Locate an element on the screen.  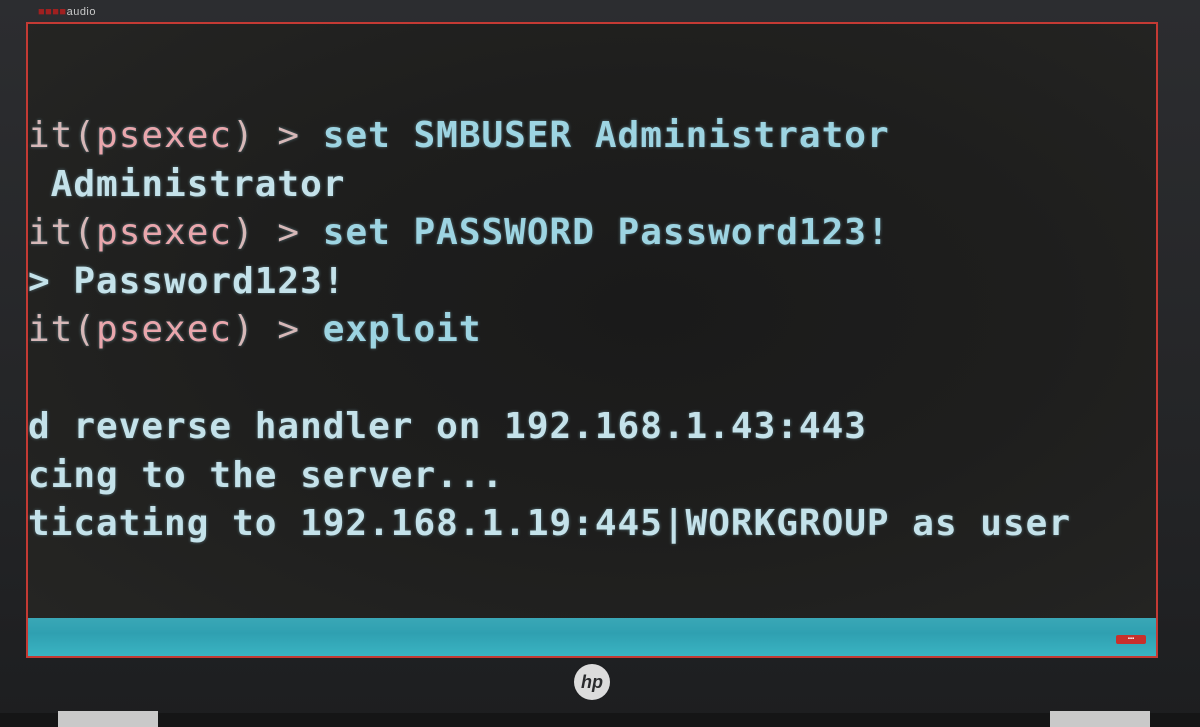
tray-indicator-icon: ▪▪▪ is located at coordinates (1131, 639).